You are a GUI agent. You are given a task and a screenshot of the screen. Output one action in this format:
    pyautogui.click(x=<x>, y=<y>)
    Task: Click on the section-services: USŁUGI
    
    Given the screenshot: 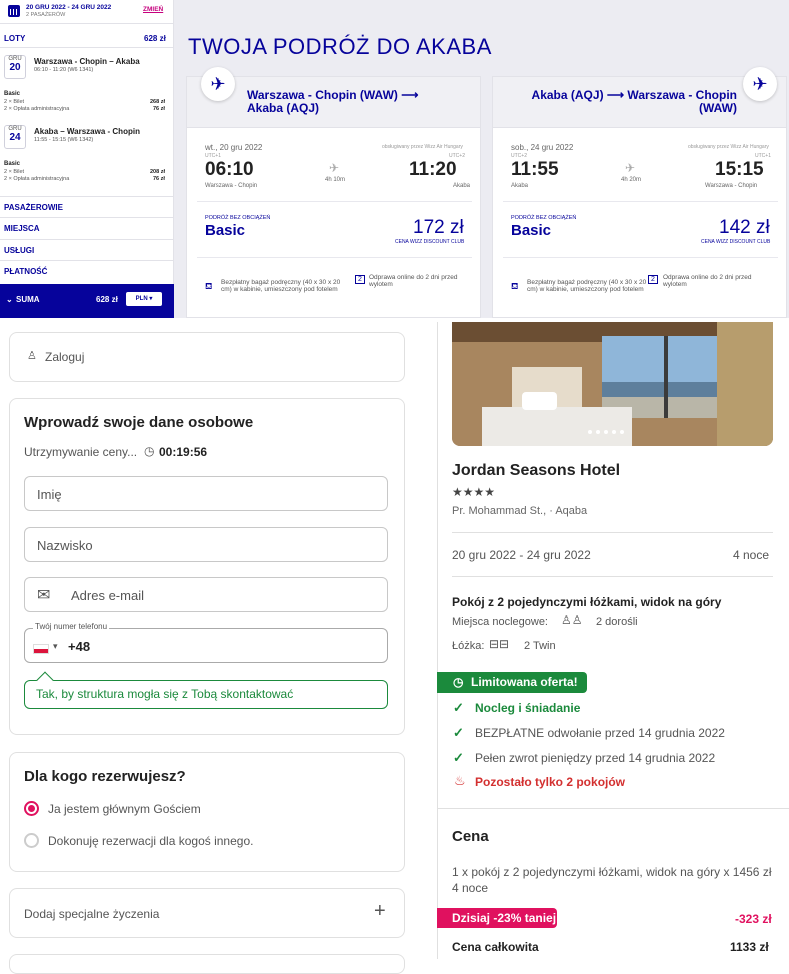 What is the action you would take?
    pyautogui.click(x=87, y=250)
    